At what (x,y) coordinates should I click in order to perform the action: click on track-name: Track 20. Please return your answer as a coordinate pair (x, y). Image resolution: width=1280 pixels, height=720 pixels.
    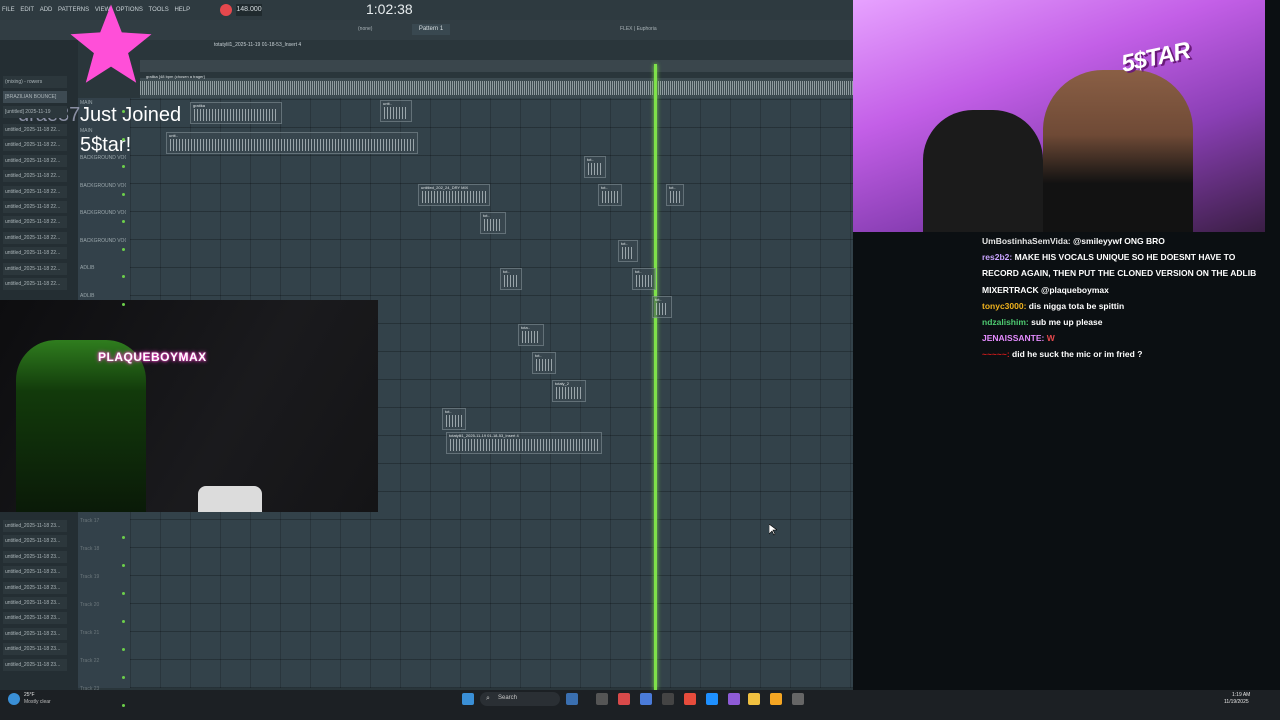
    Looking at the image, I should click on (103, 605).